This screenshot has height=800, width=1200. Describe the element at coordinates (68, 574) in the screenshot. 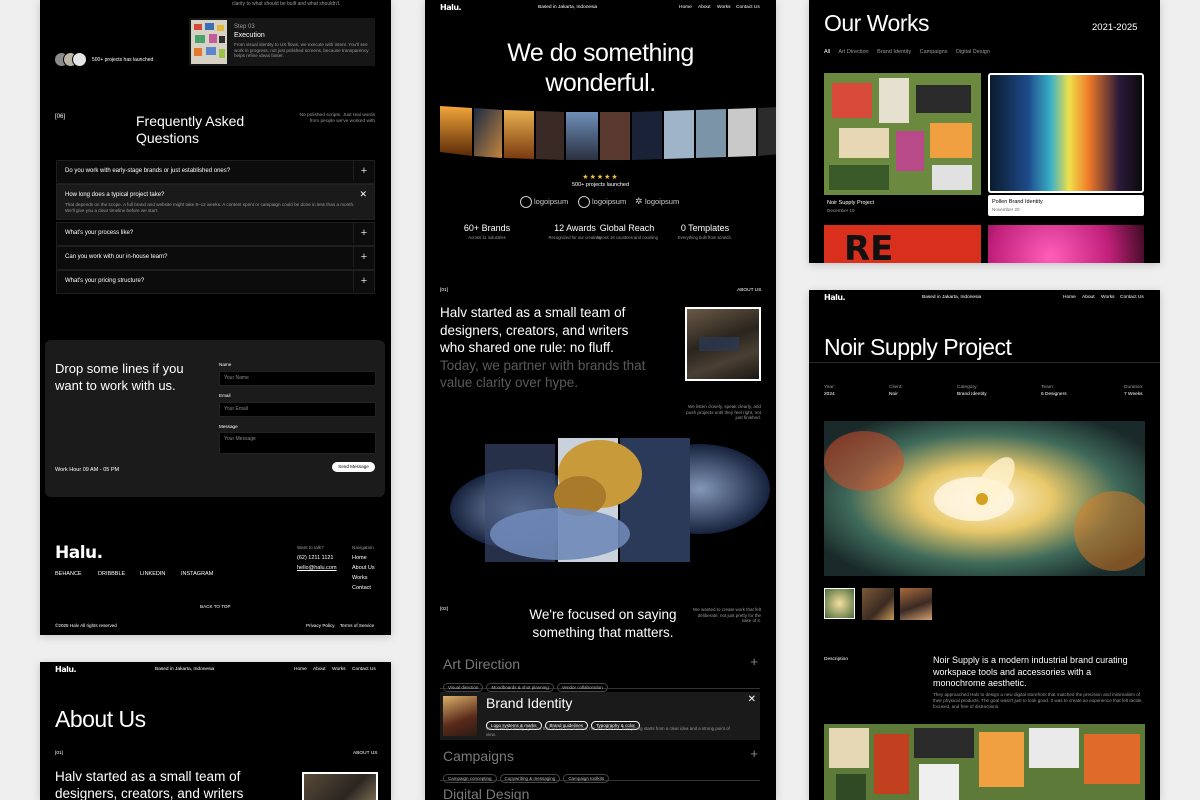

I see `social-behance: BEHANCE` at that location.